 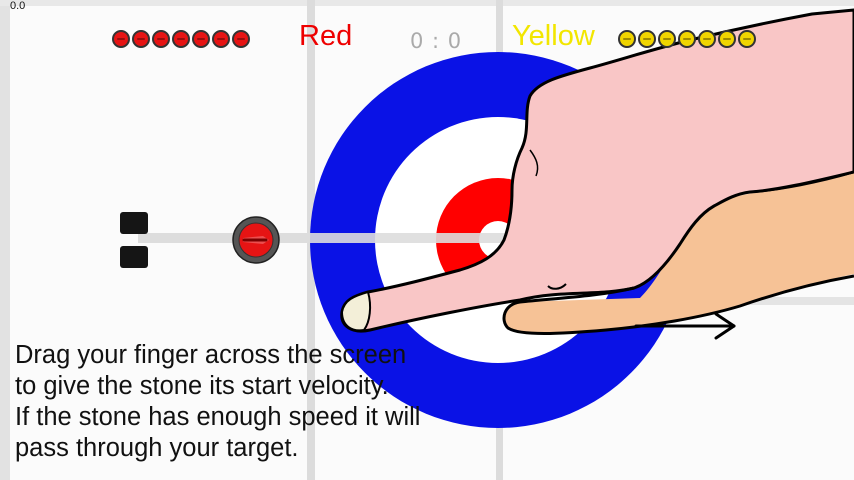 I want to click on side-line-left, so click(x=5, y=240).